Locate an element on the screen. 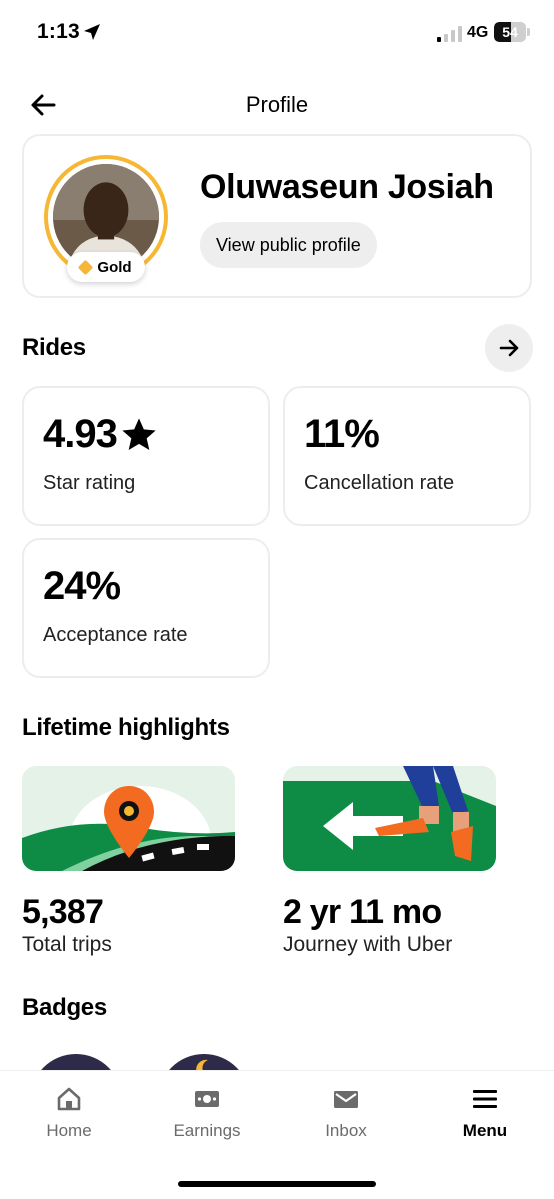  bottom-nav: Home Earnings Inbox Menu is located at coordinates (277, 1134).